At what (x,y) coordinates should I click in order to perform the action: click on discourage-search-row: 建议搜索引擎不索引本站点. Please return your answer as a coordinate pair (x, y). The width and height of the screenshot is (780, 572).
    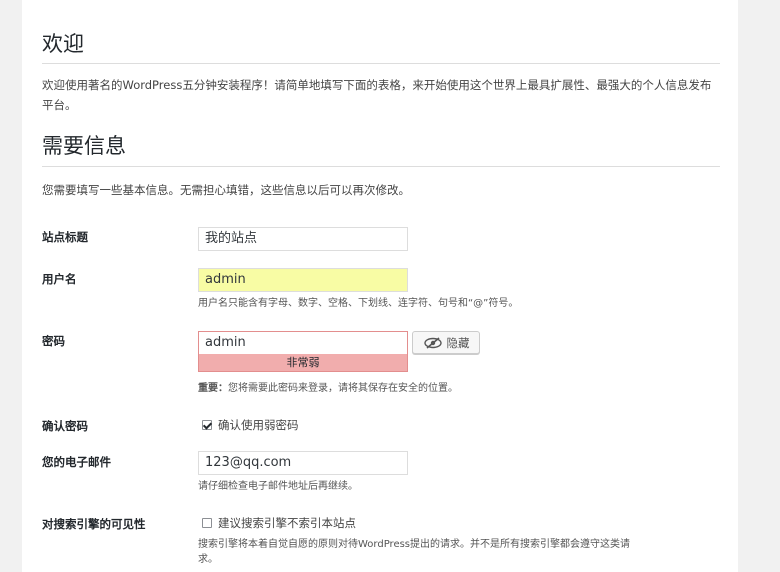
    Looking at the image, I should click on (279, 523).